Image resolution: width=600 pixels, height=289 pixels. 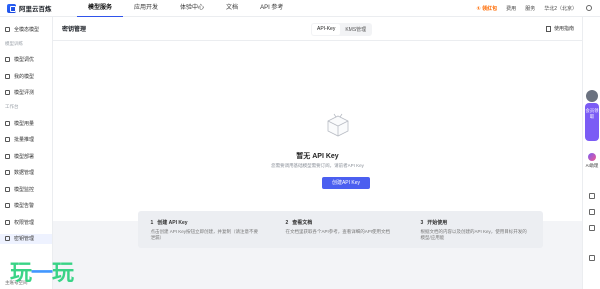 I want to click on link-fees: 费用, so click(x=511, y=8).